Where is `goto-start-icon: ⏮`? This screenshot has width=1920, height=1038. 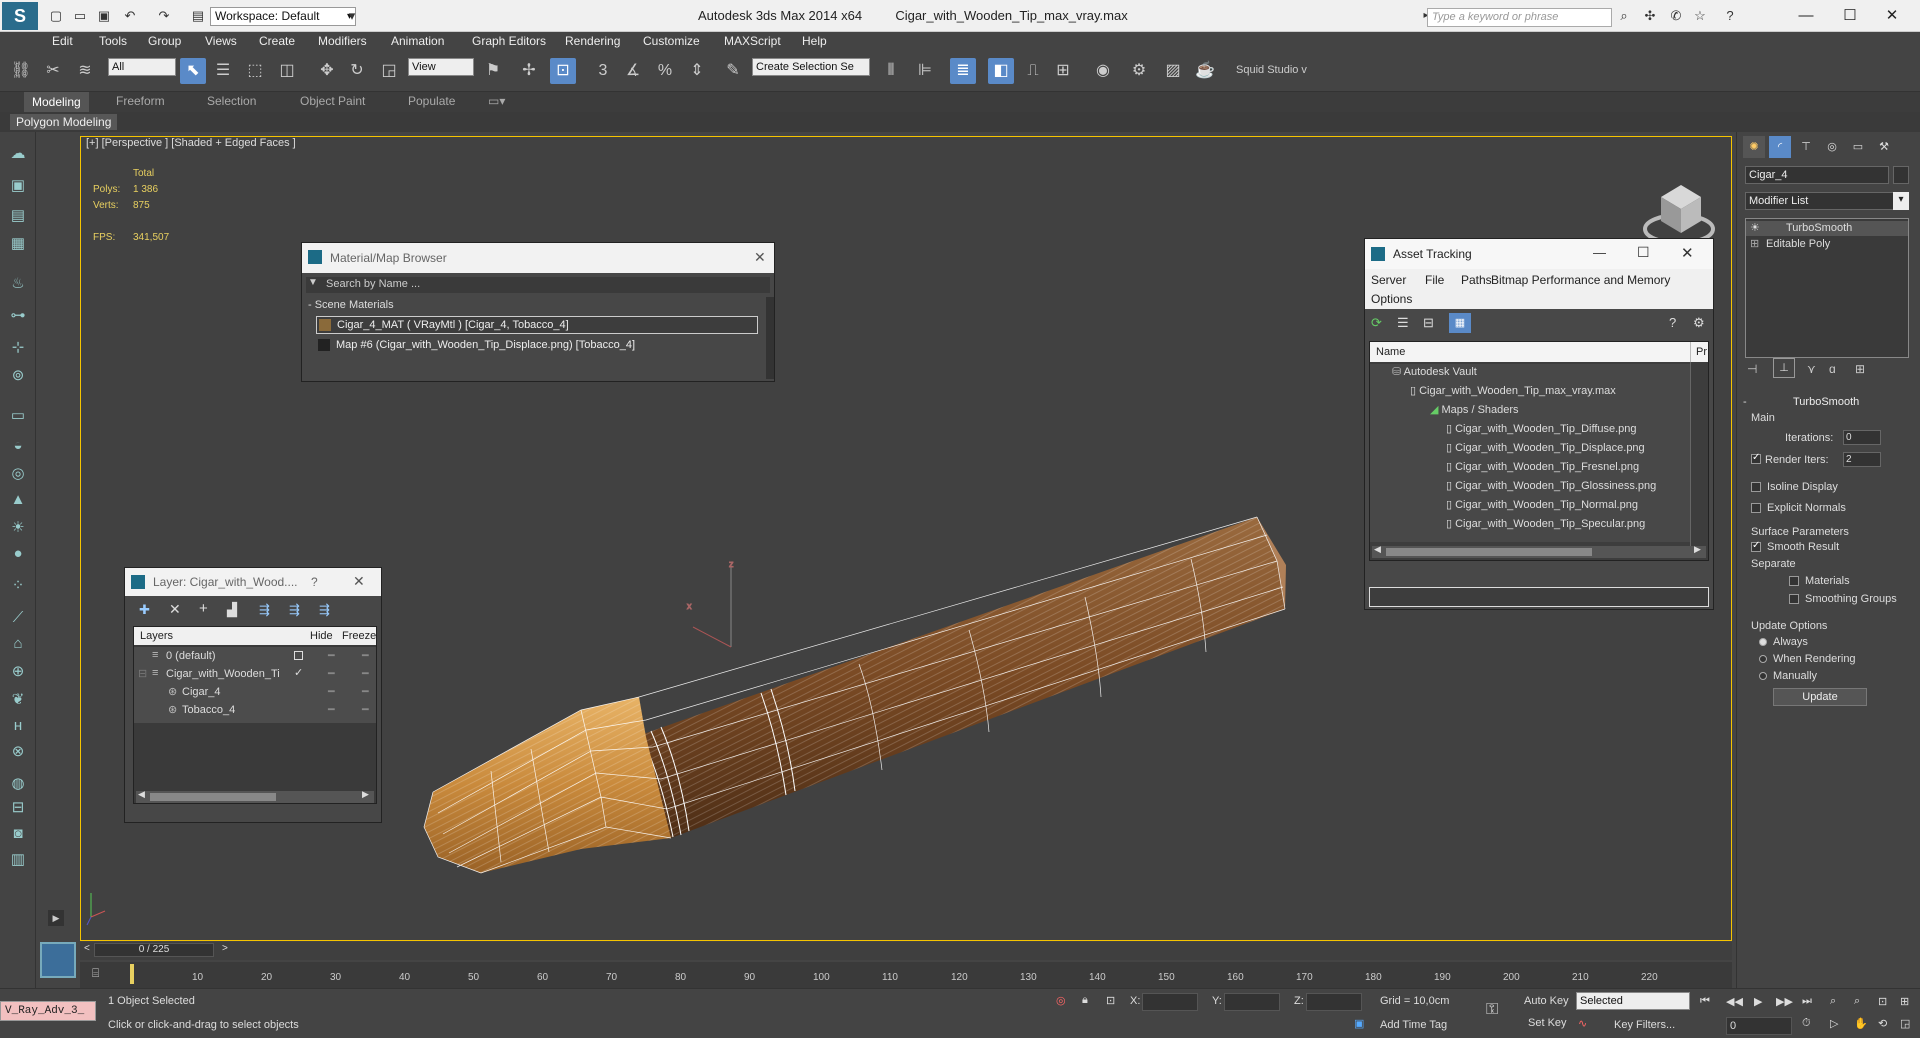 goto-start-icon: ⏮ is located at coordinates (1705, 1001).